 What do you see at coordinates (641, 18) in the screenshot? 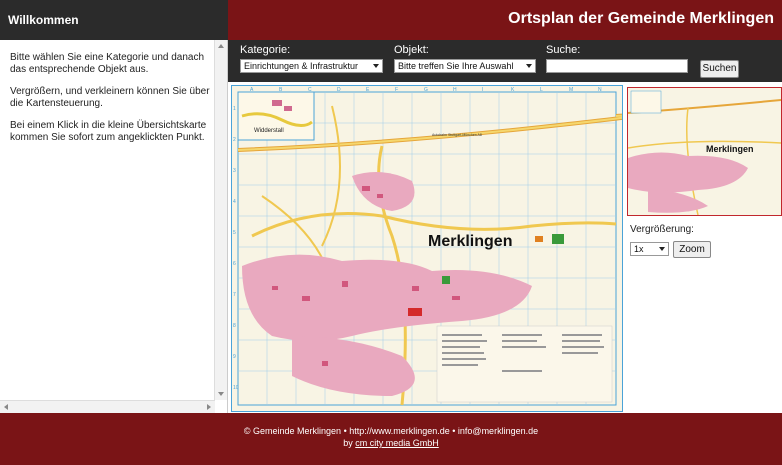
I see `page-title: Ortsplan der Gemeinde Merklingen` at bounding box center [641, 18].